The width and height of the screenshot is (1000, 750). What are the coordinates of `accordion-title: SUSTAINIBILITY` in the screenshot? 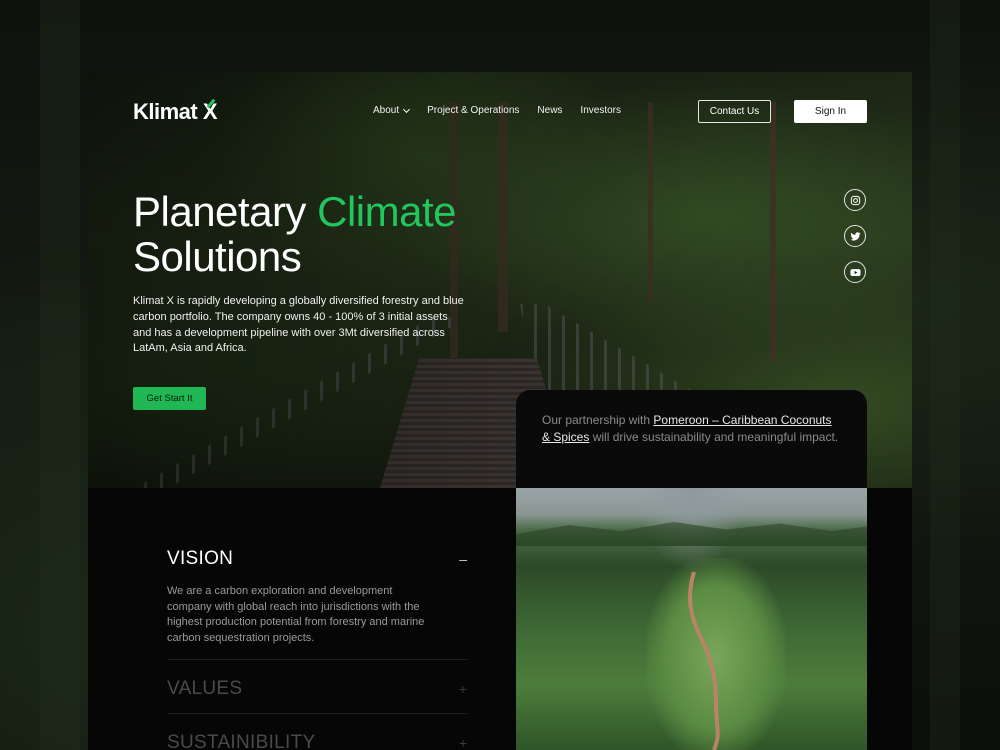 It's located at (241, 741).